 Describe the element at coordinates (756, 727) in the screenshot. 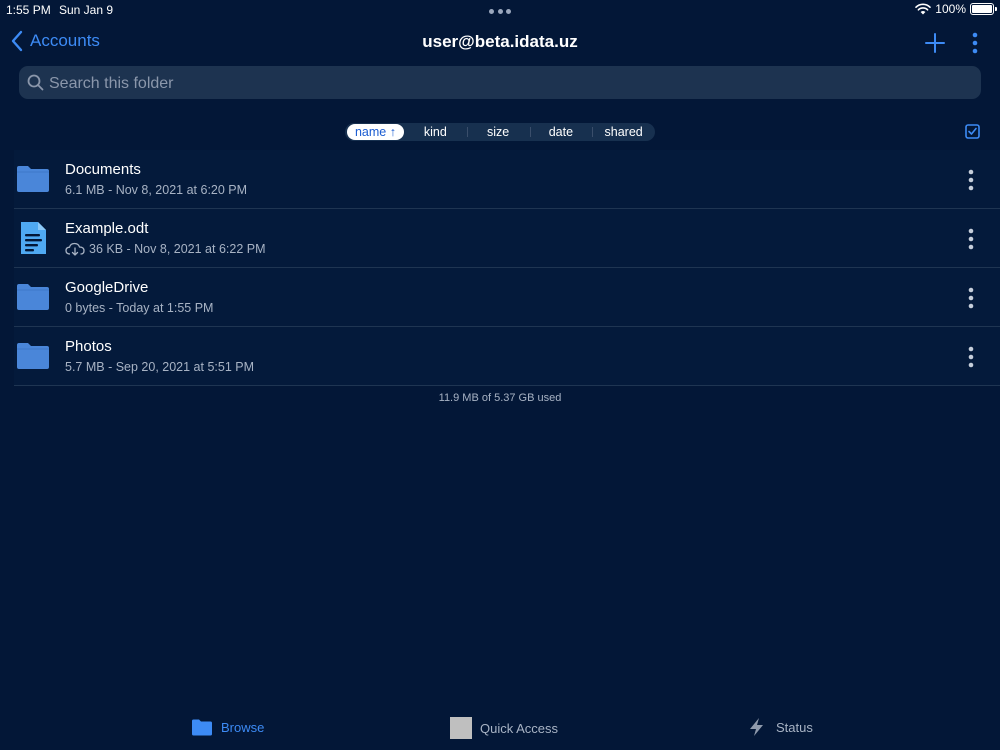

I see `bolt-icon` at that location.